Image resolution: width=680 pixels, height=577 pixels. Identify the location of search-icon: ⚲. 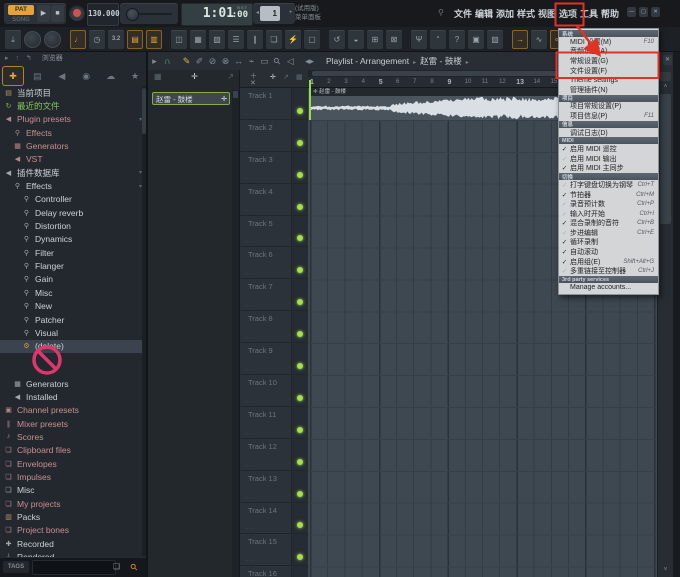
(134, 567).